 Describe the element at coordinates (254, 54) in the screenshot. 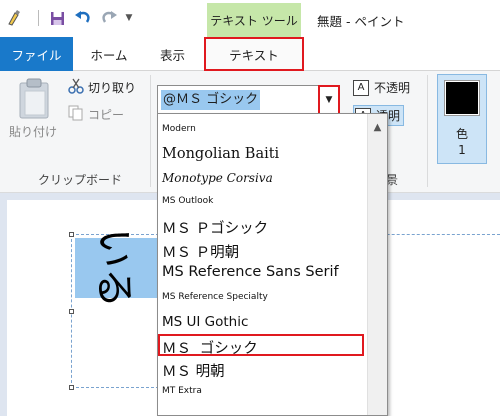

I see `tab-text: テキスト` at that location.